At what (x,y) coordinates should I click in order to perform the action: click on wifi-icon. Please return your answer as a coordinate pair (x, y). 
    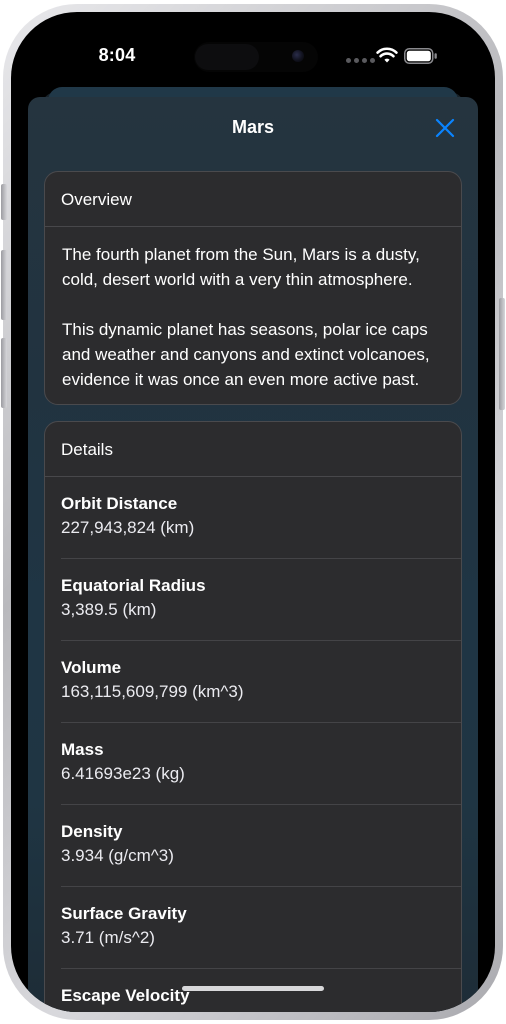
    Looking at the image, I should click on (387, 55).